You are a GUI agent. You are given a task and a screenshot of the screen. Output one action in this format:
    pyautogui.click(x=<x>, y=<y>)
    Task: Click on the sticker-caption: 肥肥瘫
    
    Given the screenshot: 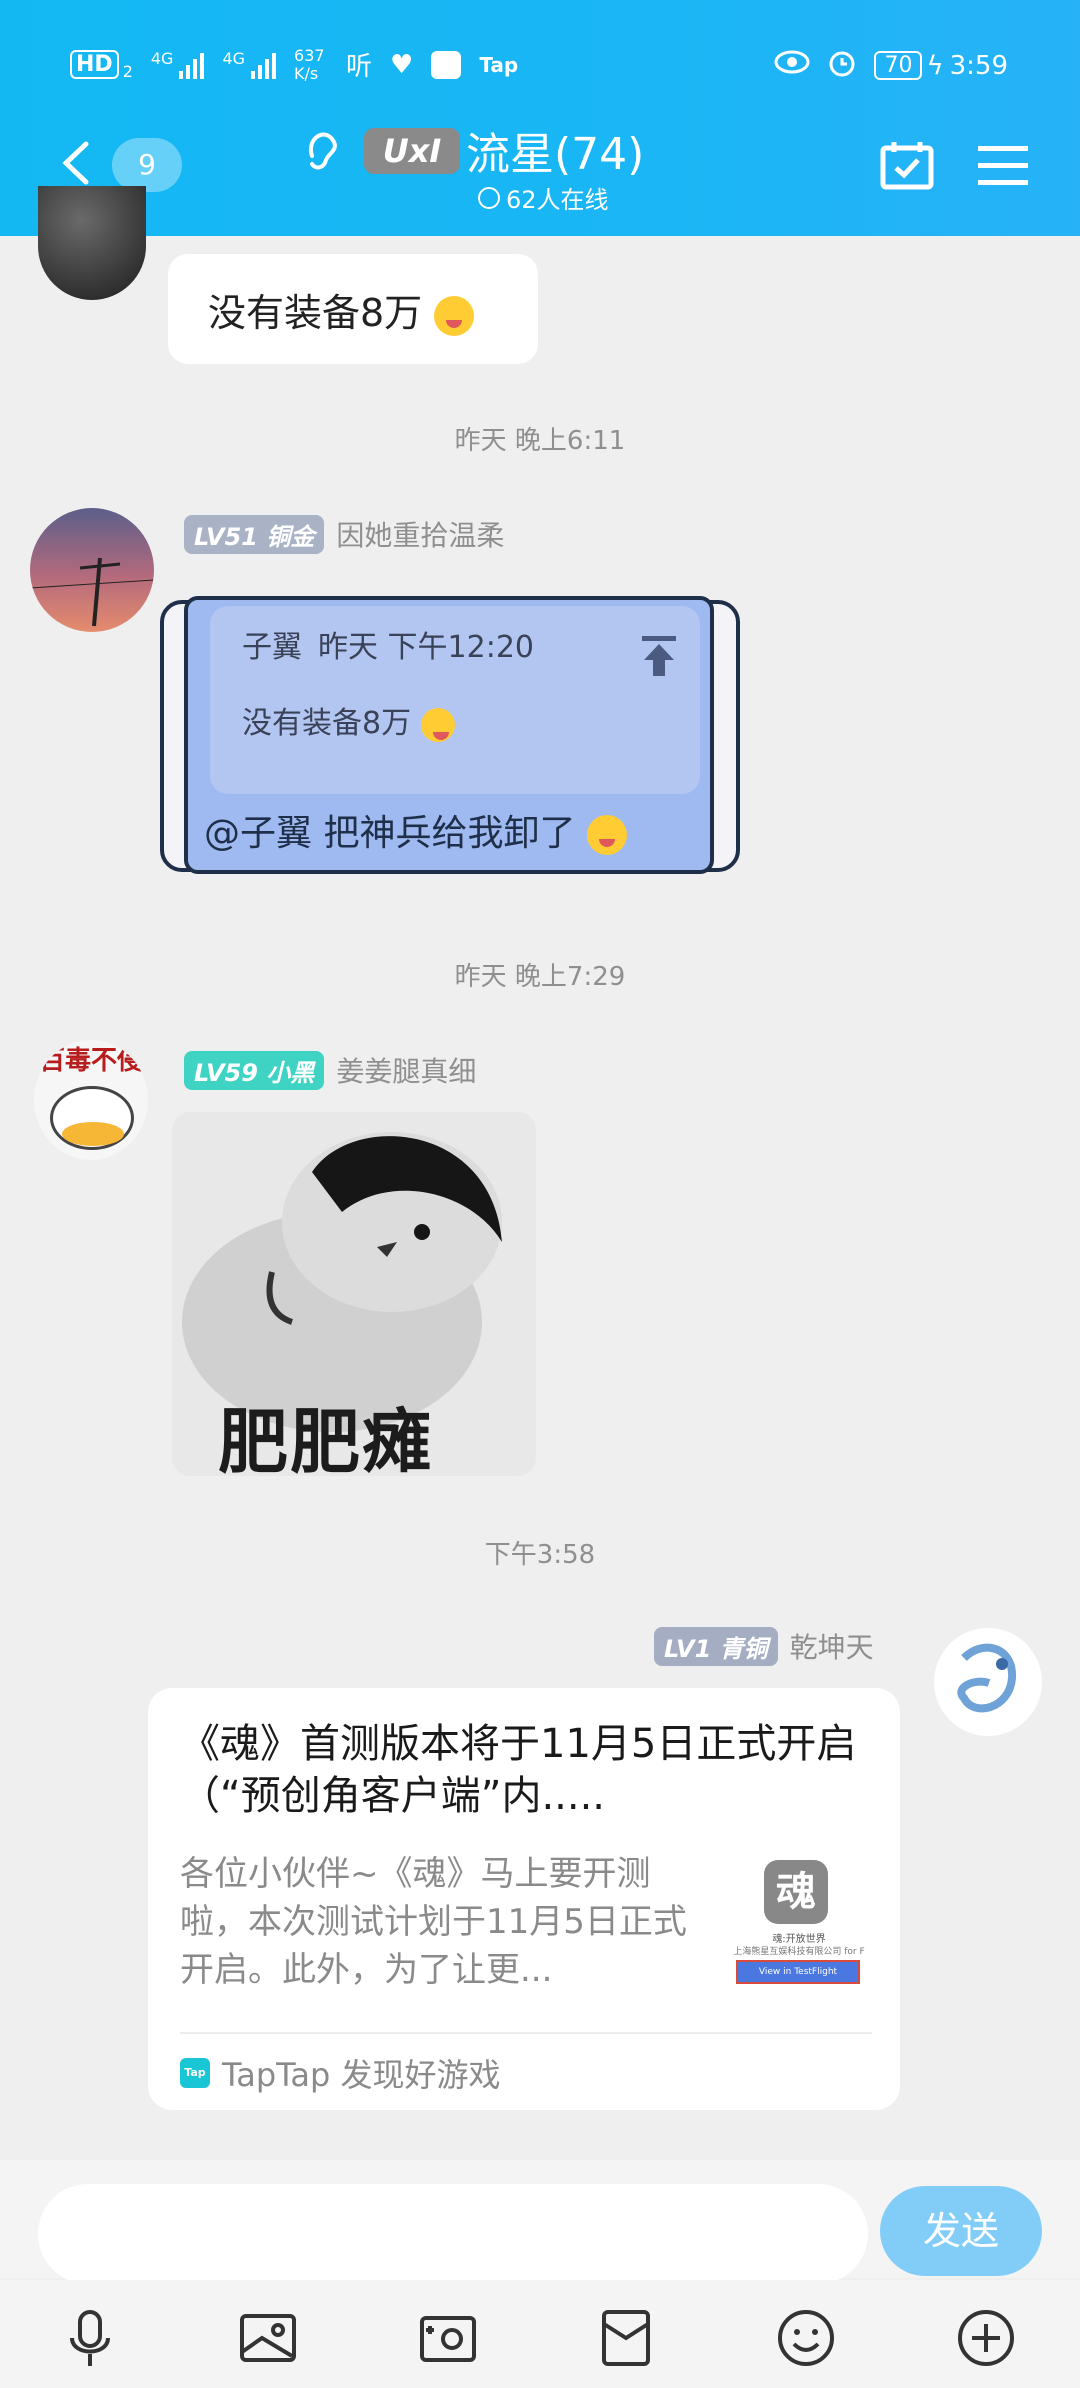 What is the action you would take?
    pyautogui.click(x=326, y=1438)
    